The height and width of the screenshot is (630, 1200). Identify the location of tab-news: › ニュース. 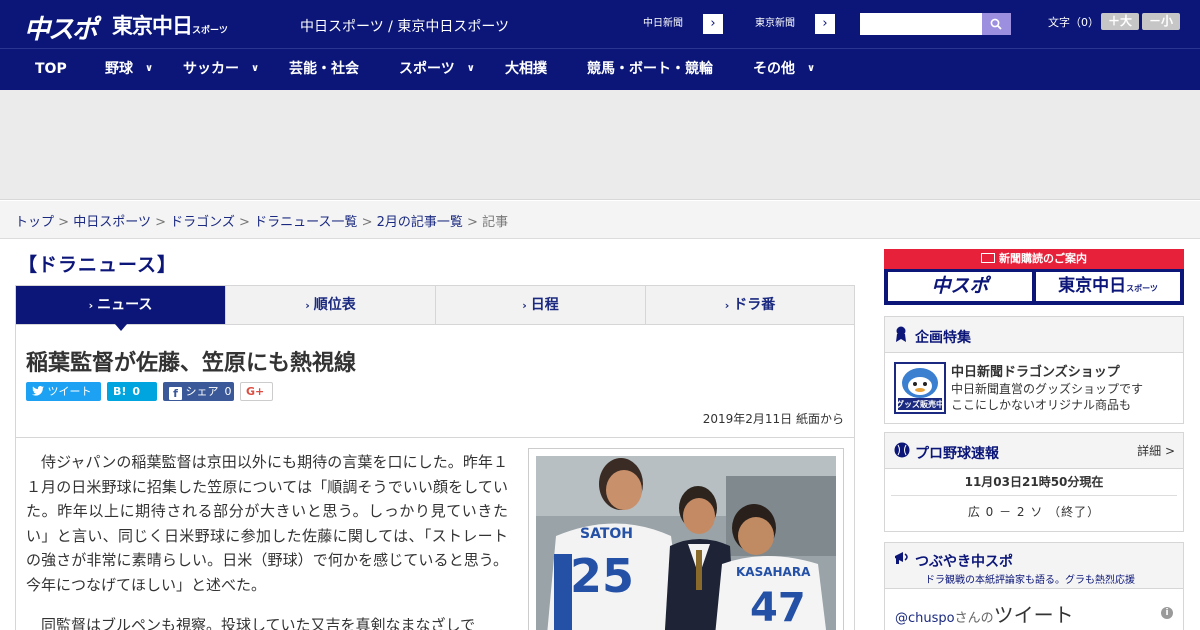
(121, 308).